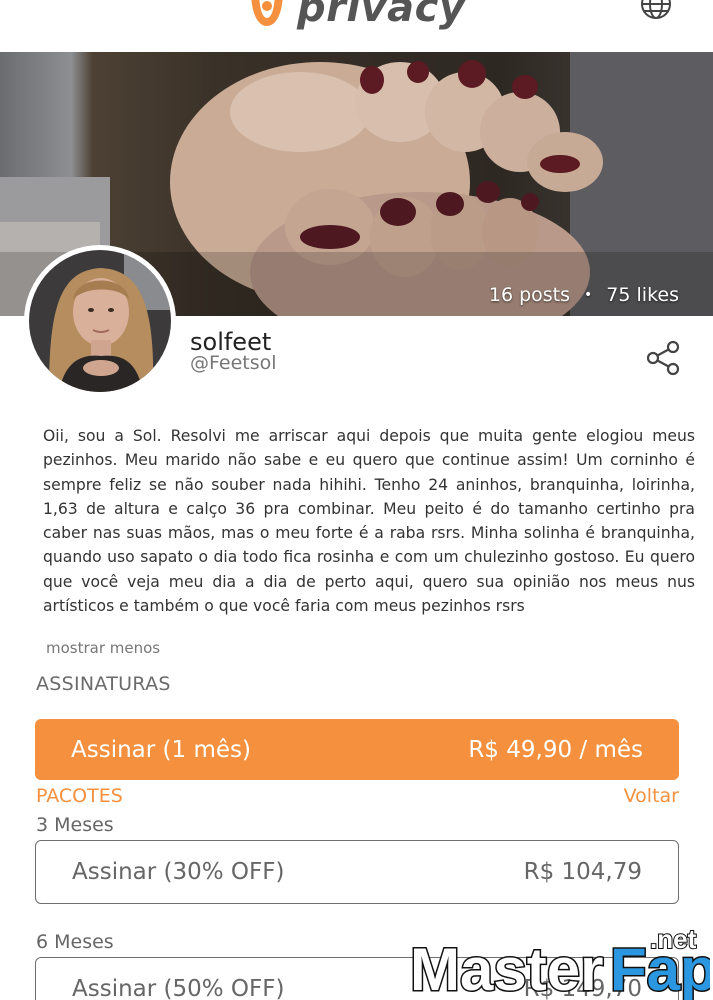  I want to click on watermark-master: Master, so click(506, 968).